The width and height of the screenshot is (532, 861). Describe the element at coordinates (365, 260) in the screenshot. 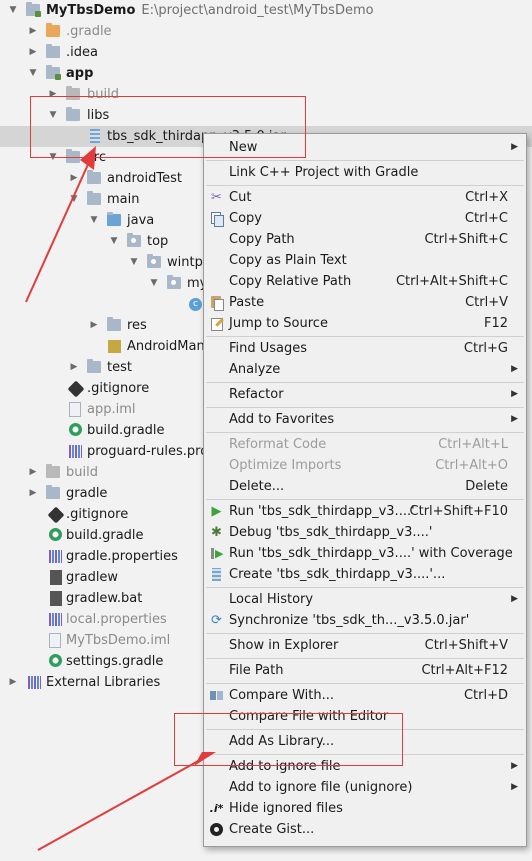

I see `menu-item-copy-plain-text: Copy as Plain Text` at that location.